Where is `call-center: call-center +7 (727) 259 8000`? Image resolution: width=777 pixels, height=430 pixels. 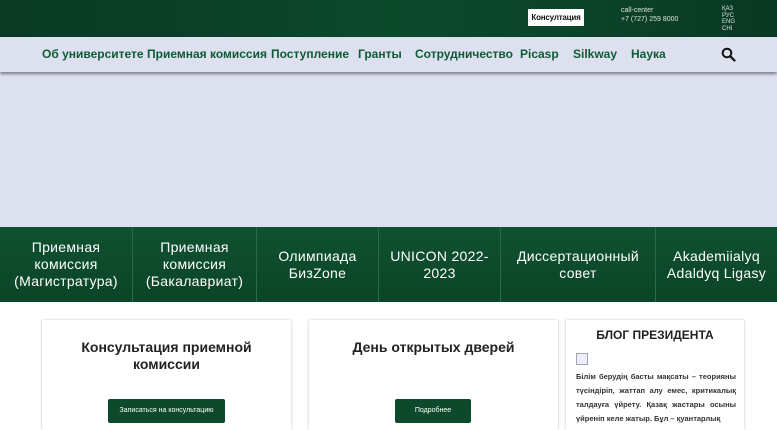 call-center: call-center +7 (727) 259 8000 is located at coordinates (649, 15).